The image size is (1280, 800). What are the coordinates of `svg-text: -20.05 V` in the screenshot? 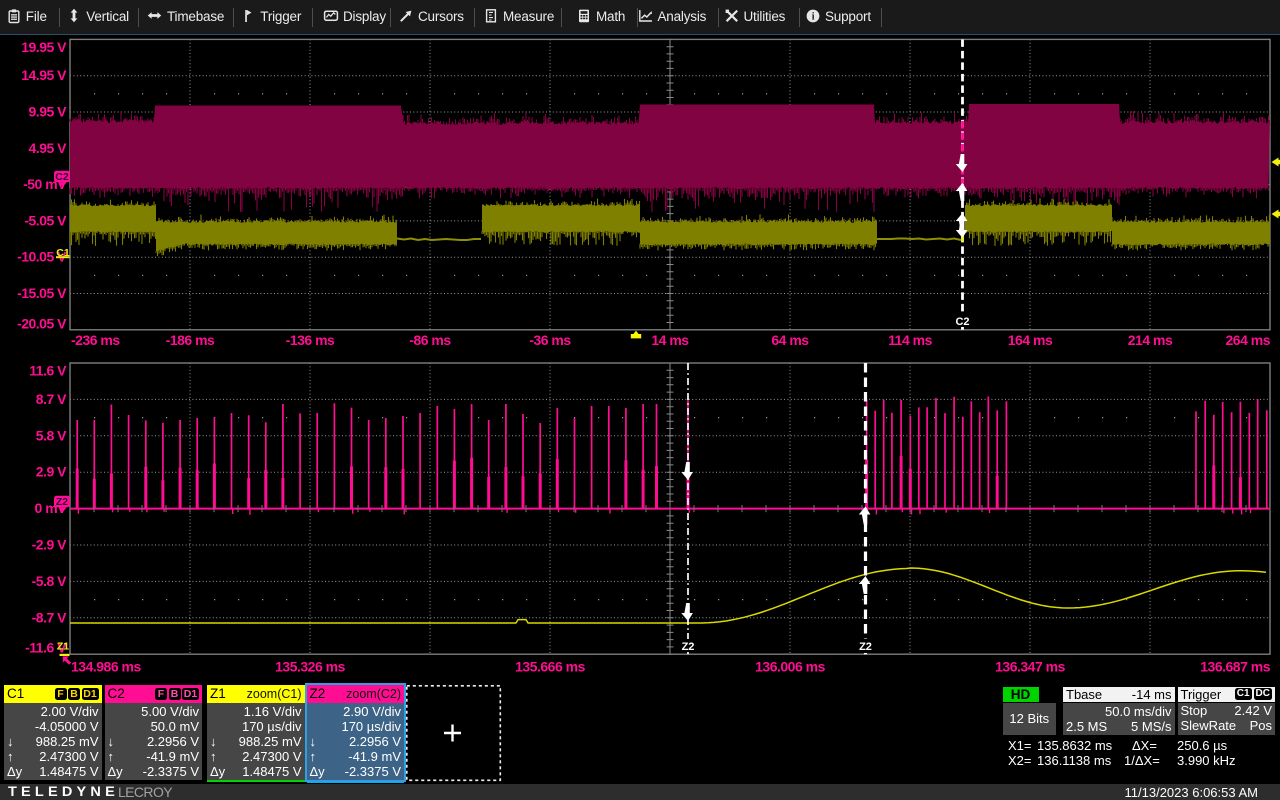 It's located at (42, 323).